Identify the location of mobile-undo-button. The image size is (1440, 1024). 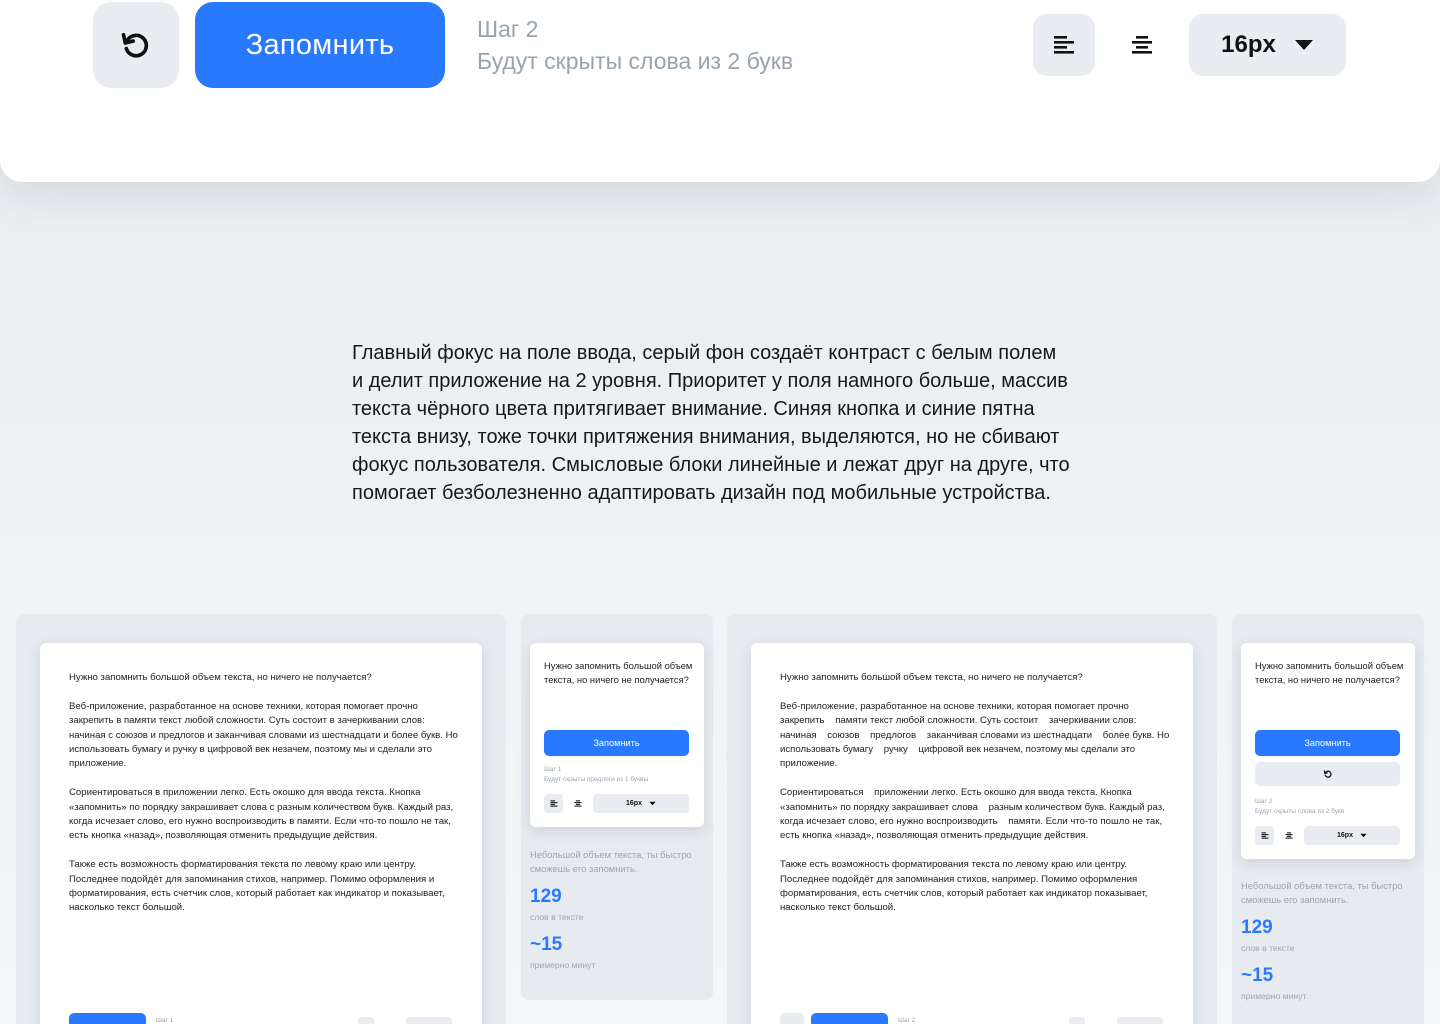
(1327, 774).